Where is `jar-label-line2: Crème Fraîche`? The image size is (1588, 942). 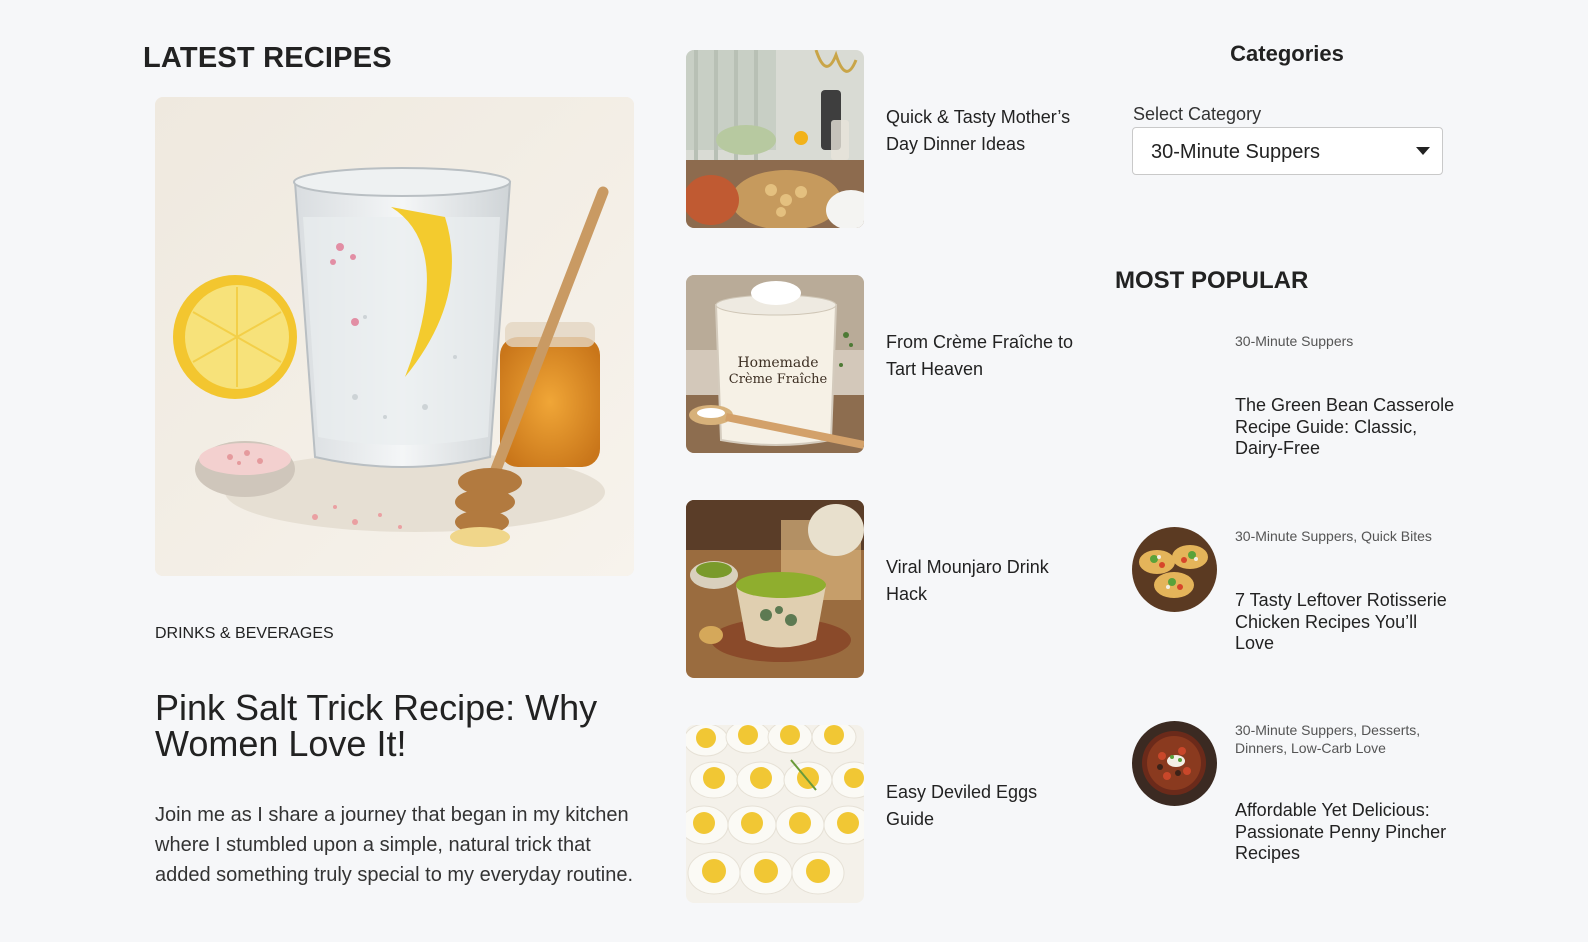 jar-label-line2: Crème Fraîche is located at coordinates (778, 379).